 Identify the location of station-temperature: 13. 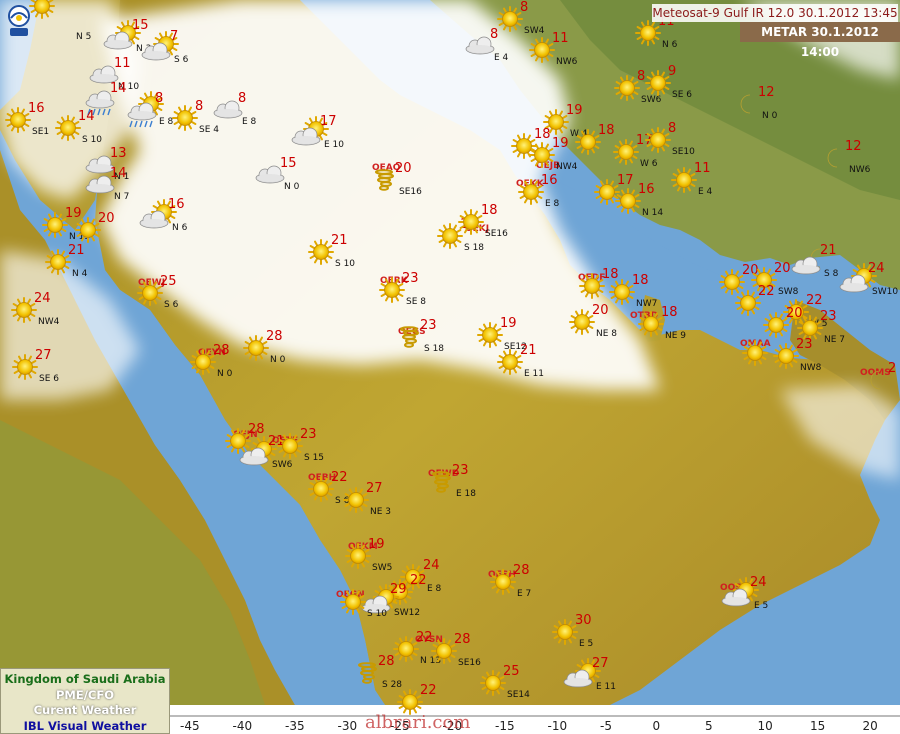
(118, 153).